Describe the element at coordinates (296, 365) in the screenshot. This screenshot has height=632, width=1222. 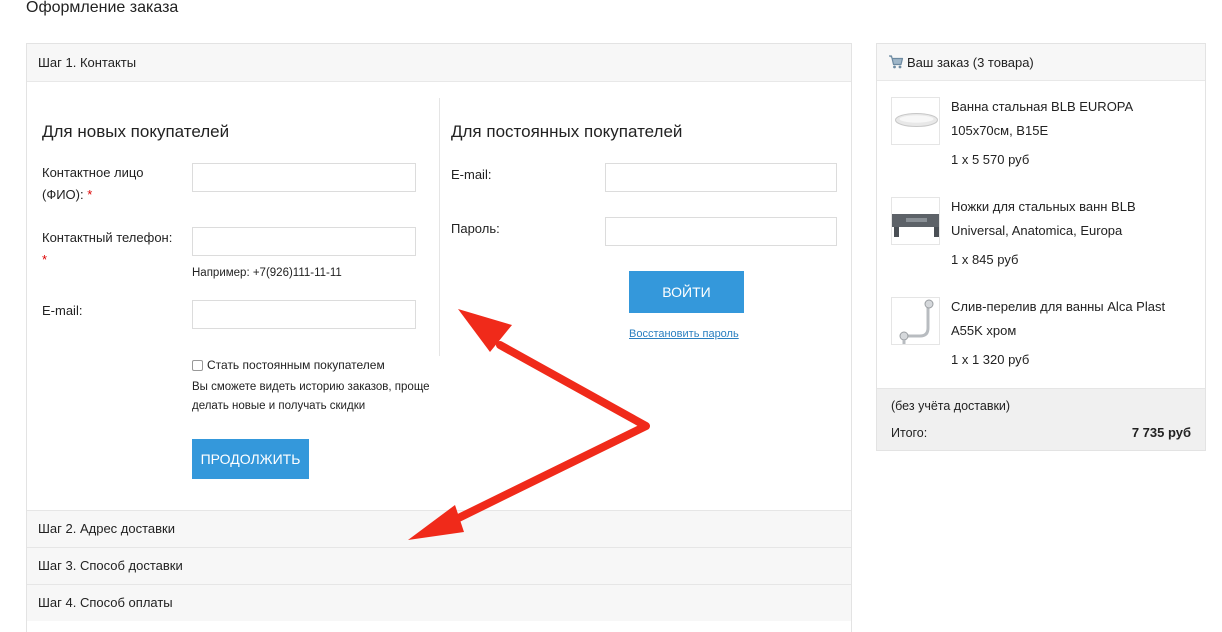
I see `checkbox-label: Стать постоянным покупателем` at that location.